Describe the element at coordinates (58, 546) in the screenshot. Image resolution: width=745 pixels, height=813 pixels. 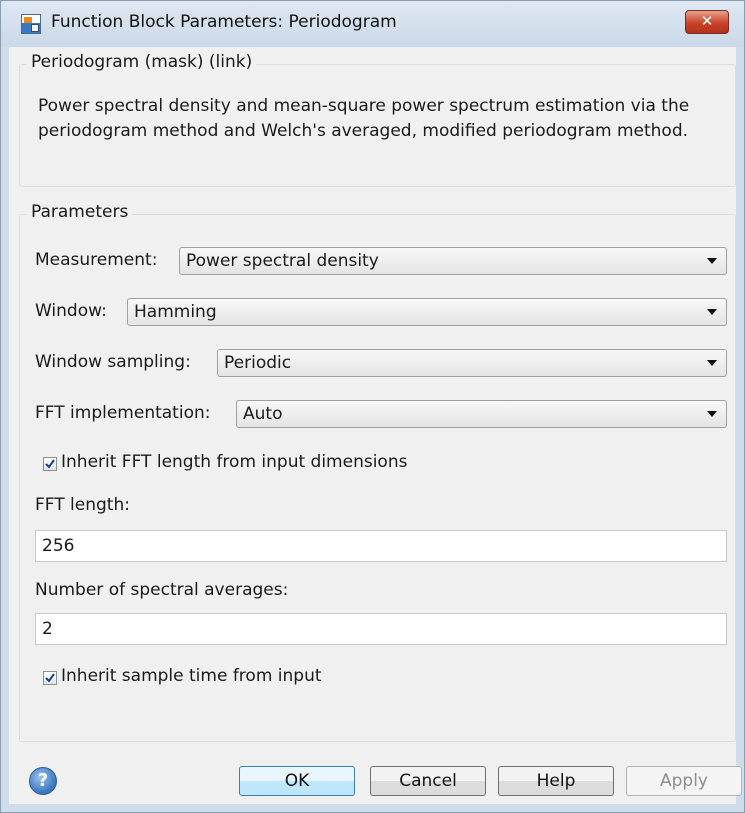
I see `fft-length-value: 256` at that location.